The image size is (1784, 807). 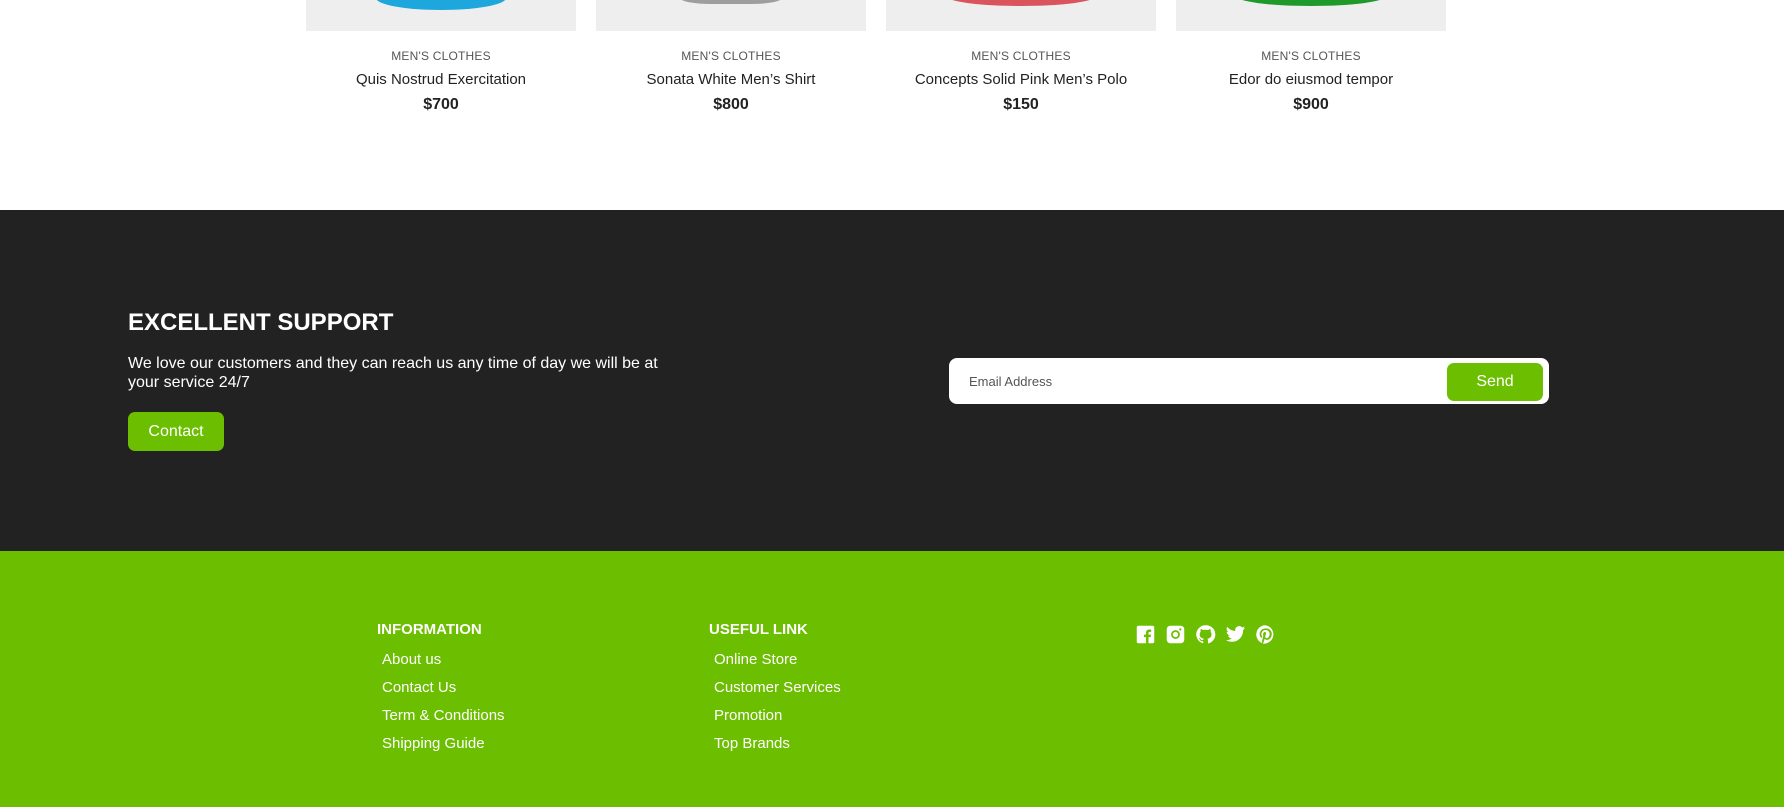 What do you see at coordinates (443, 715) in the screenshot?
I see `footer-link-terms: Term & Conditions` at bounding box center [443, 715].